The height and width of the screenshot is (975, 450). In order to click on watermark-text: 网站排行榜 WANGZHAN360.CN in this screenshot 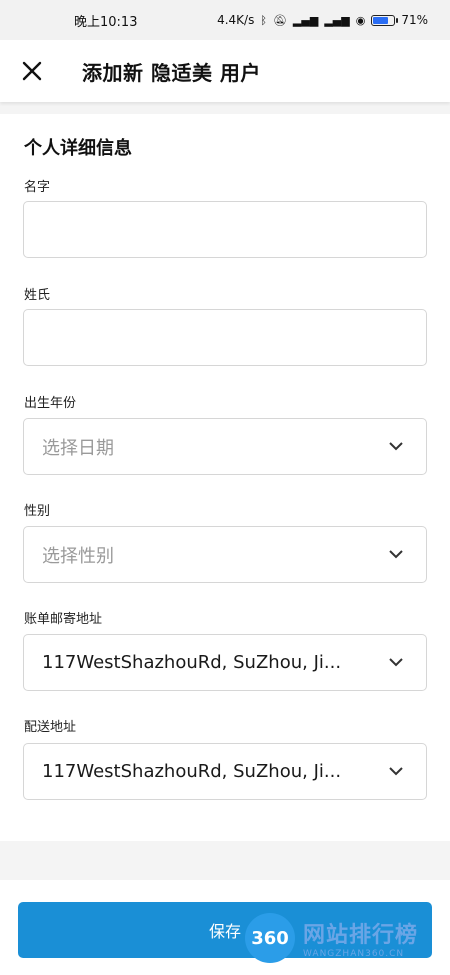, I will do `click(360, 938)`.